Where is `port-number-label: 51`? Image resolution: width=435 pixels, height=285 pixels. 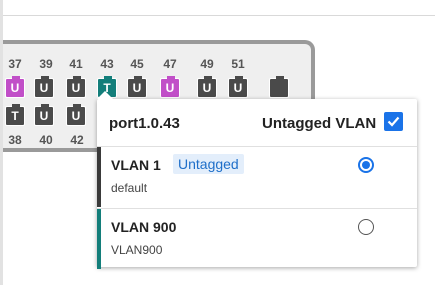
port-number-label: 51 is located at coordinates (238, 64).